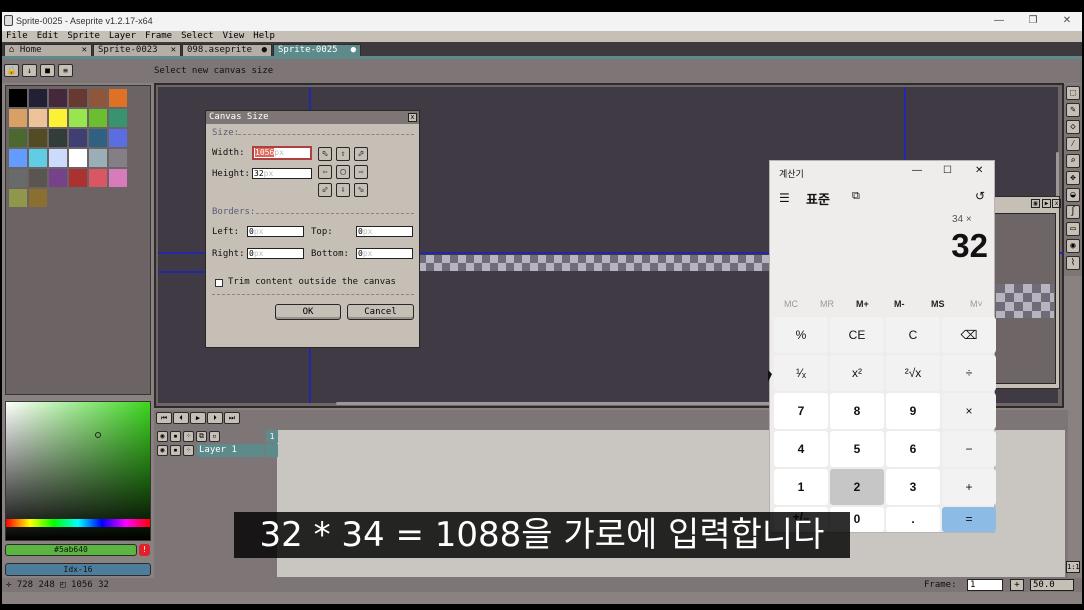  What do you see at coordinates (264, 50) in the screenshot?
I see `tab-modified-icon: ●` at bounding box center [264, 50].